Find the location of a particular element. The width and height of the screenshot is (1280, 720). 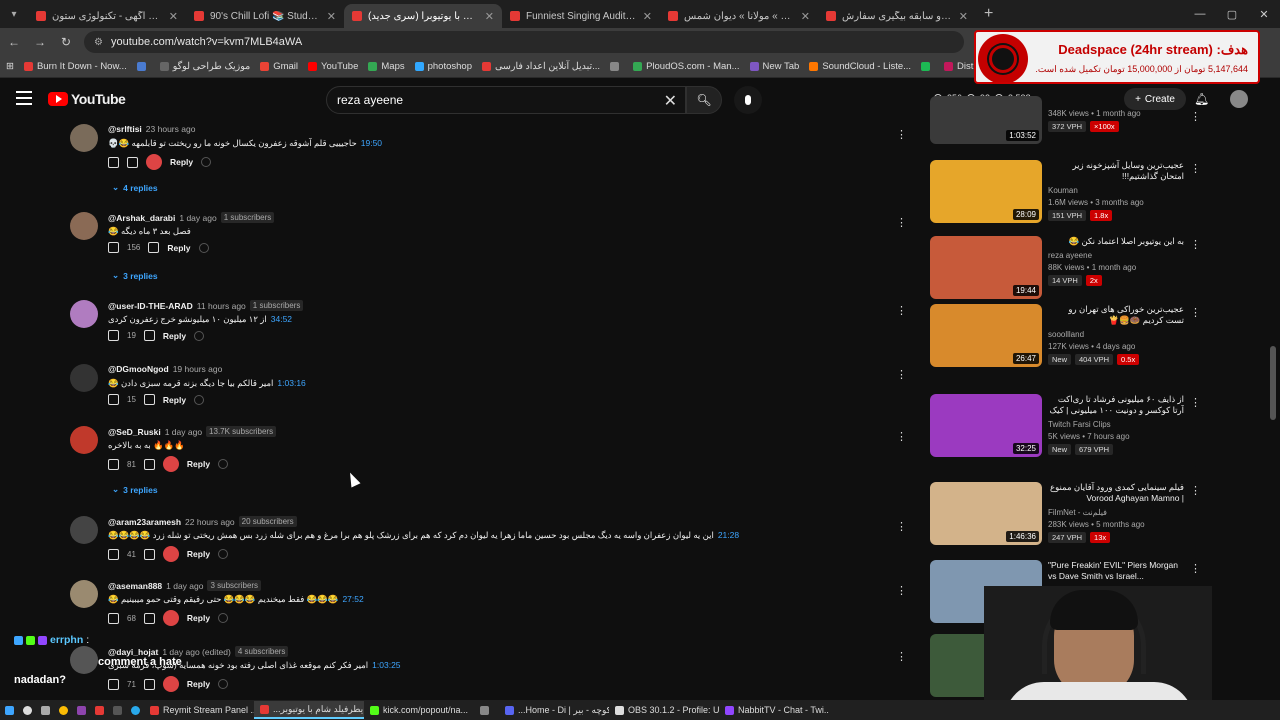

comment-author: @srlftisi is located at coordinates (125, 129).